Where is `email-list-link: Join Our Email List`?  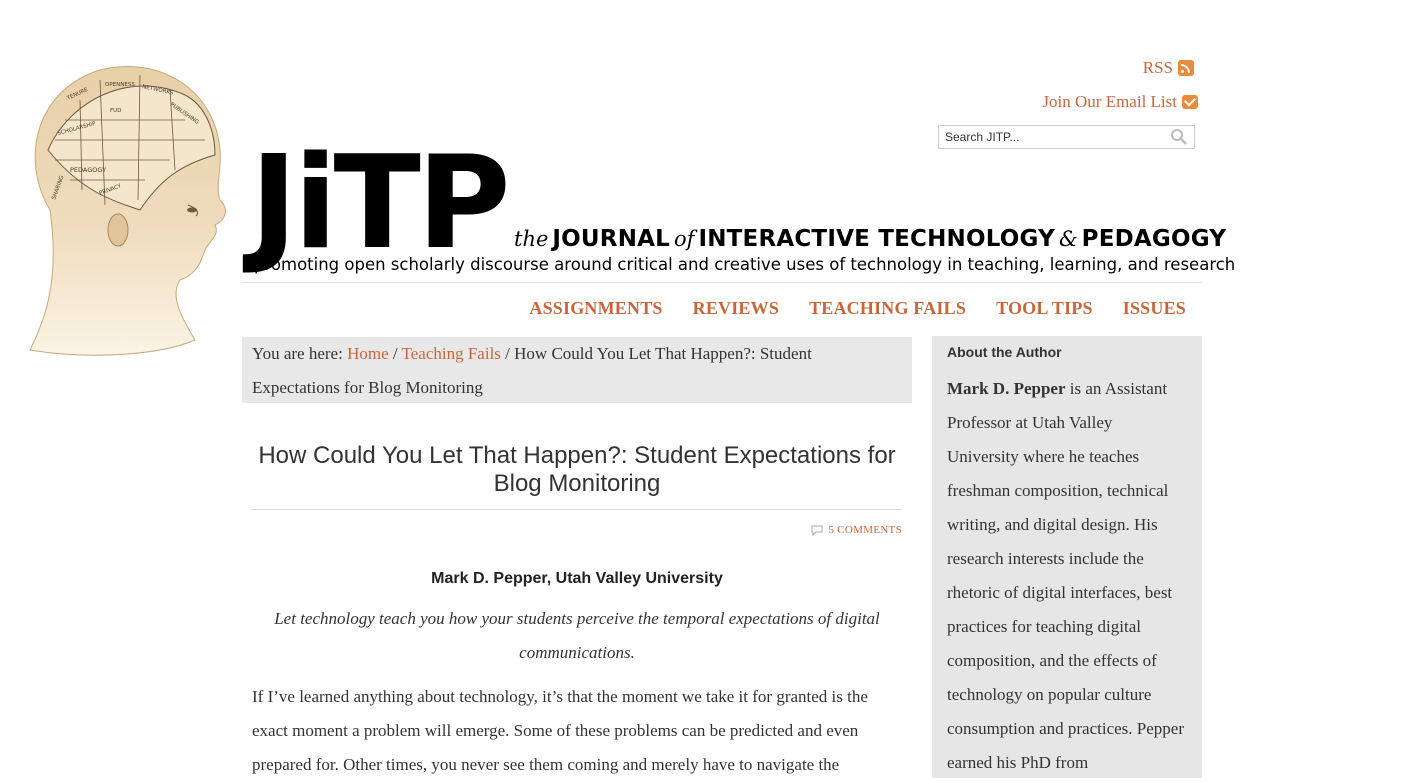
email-list-link: Join Our Email List is located at coordinates (1120, 102).